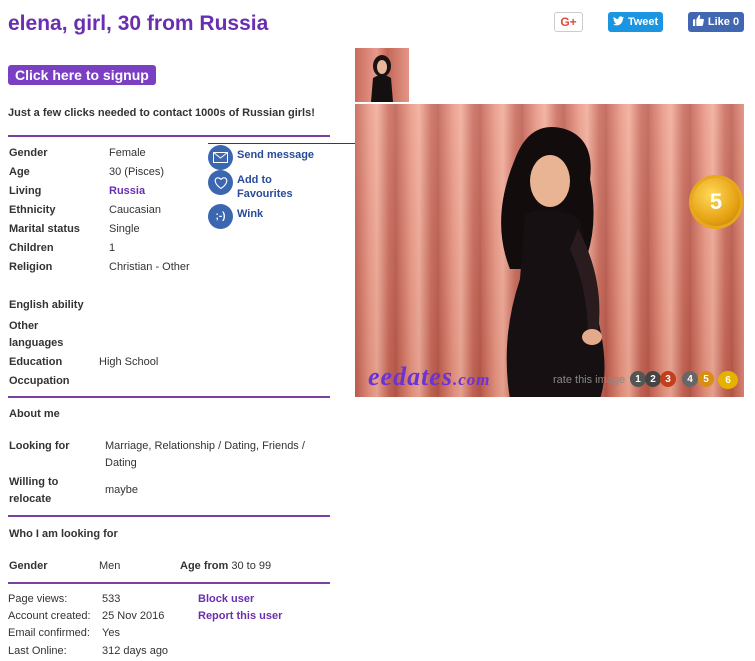  What do you see at coordinates (149, 267) in the screenshot?
I see `religion-value: Christian - Other` at bounding box center [149, 267].